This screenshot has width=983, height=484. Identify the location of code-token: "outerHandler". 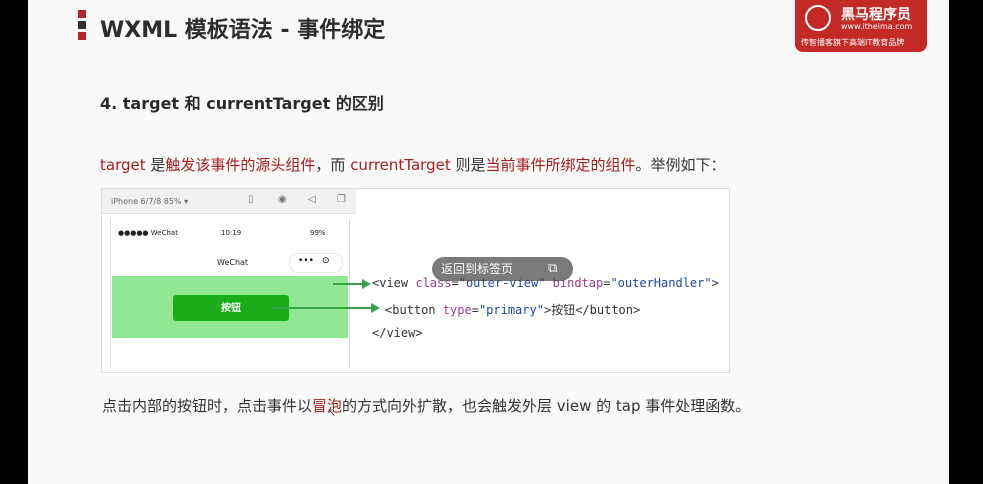
(661, 283).